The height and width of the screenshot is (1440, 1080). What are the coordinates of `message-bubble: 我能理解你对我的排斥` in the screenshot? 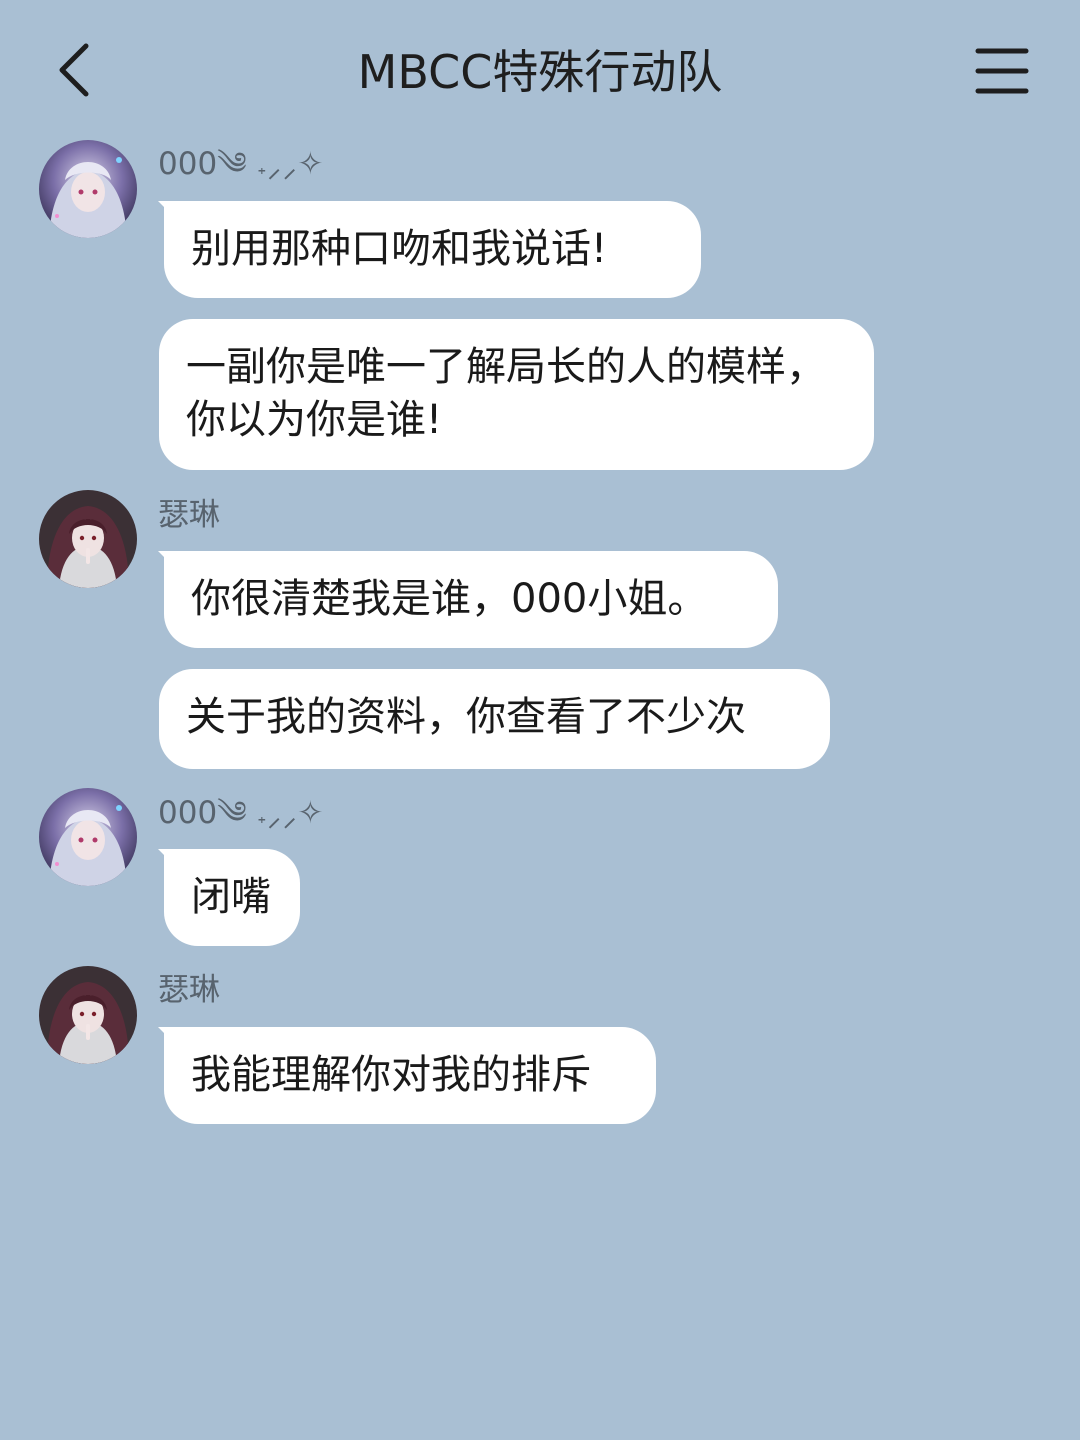 It's located at (410, 1075).